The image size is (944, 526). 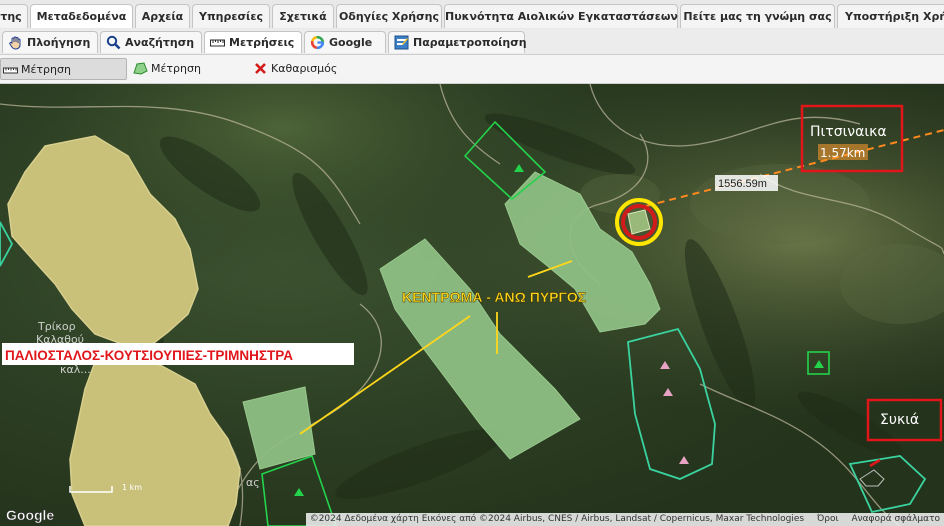 I want to click on tab-about: Σχετικά, so click(x=303, y=16).